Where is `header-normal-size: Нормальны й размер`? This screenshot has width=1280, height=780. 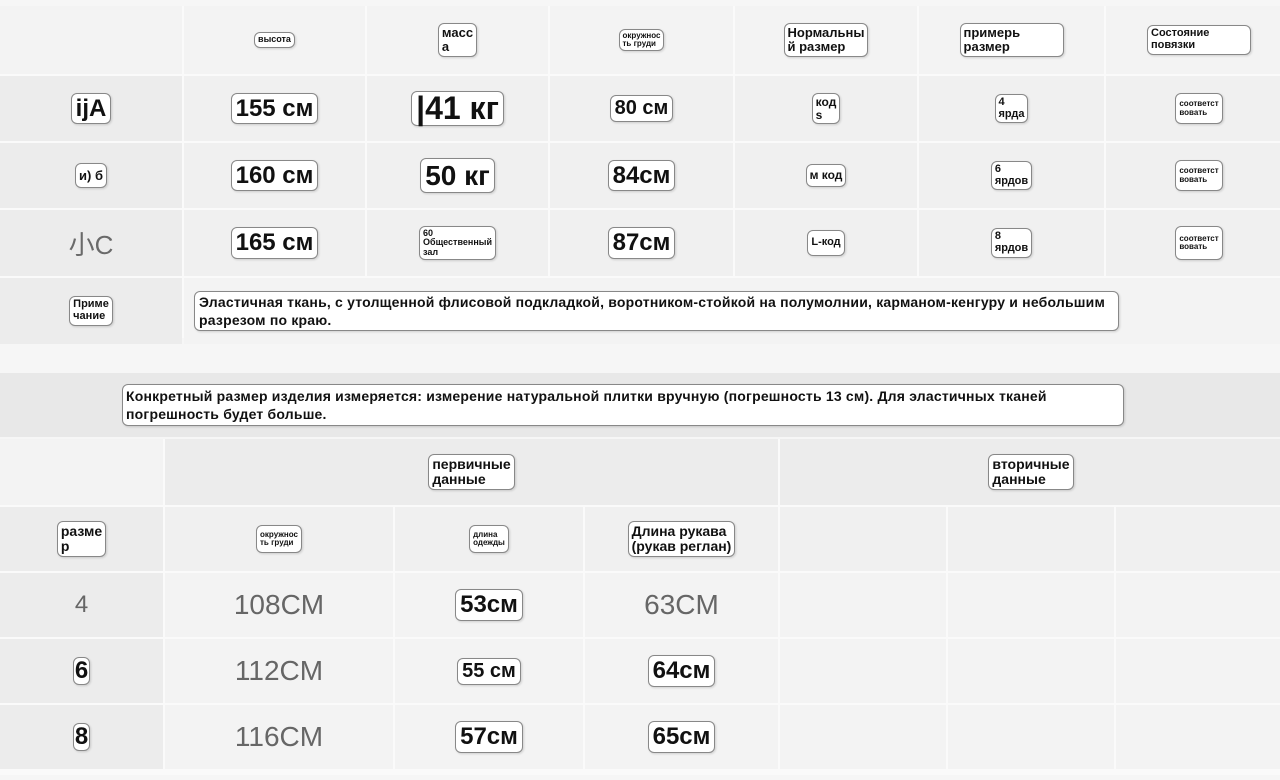
header-normal-size: Нормальны й размер is located at coordinates (826, 40).